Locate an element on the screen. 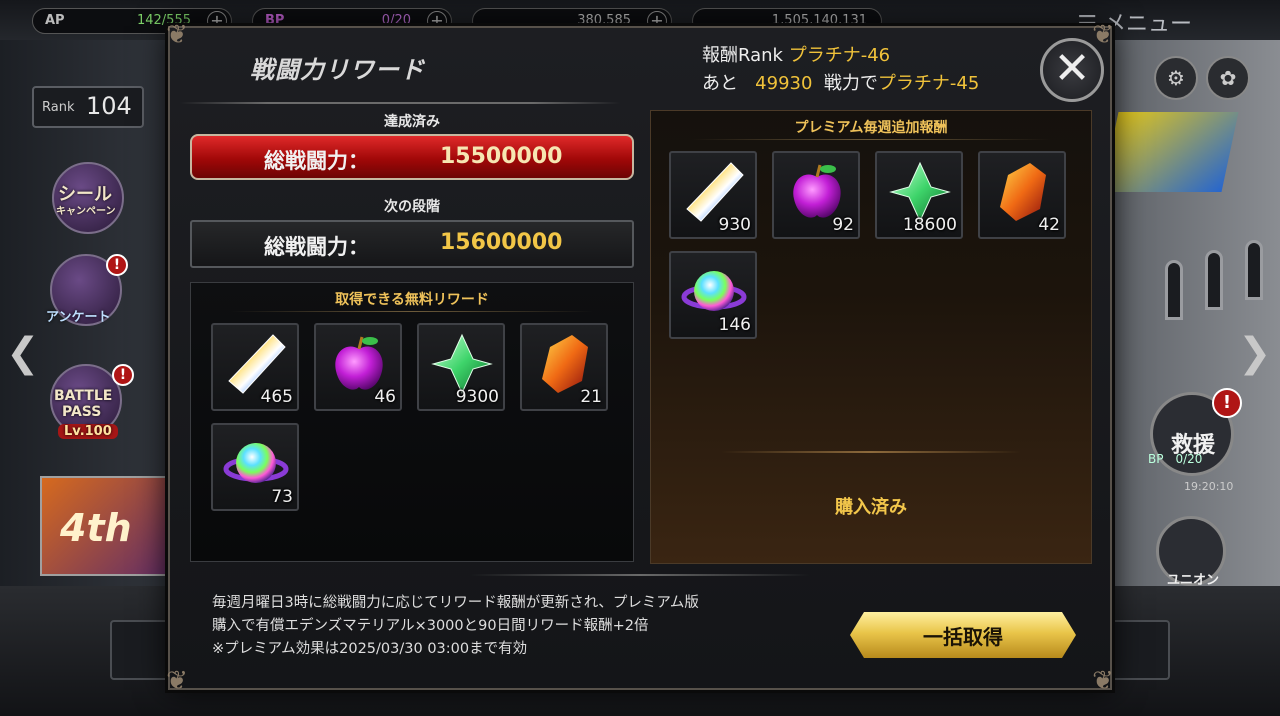  free-reward-item: 46 is located at coordinates (358, 367).